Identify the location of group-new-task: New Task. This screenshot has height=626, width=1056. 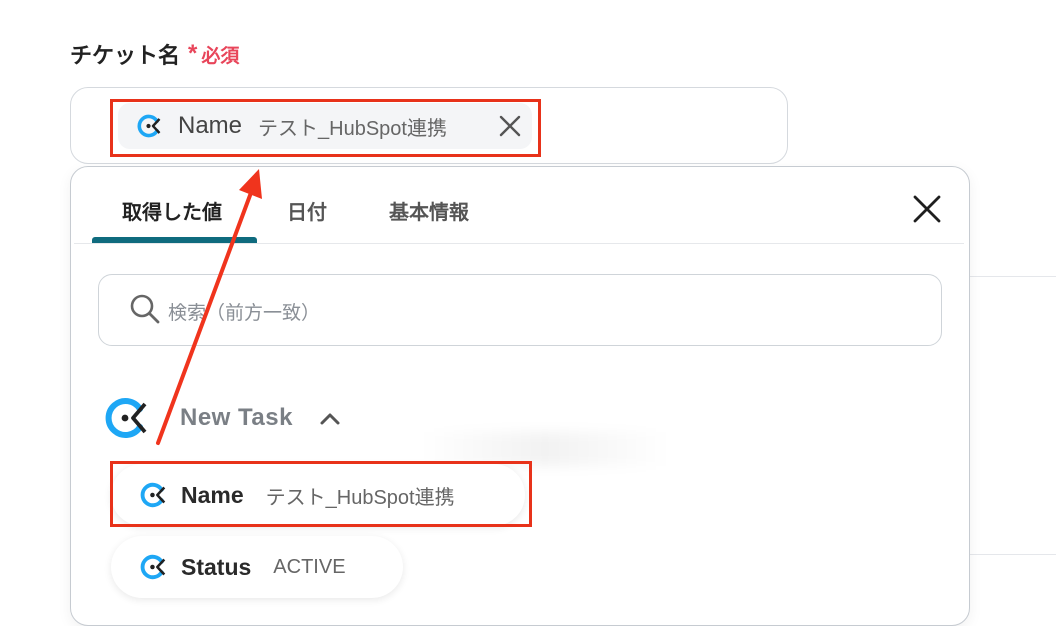
(222, 418).